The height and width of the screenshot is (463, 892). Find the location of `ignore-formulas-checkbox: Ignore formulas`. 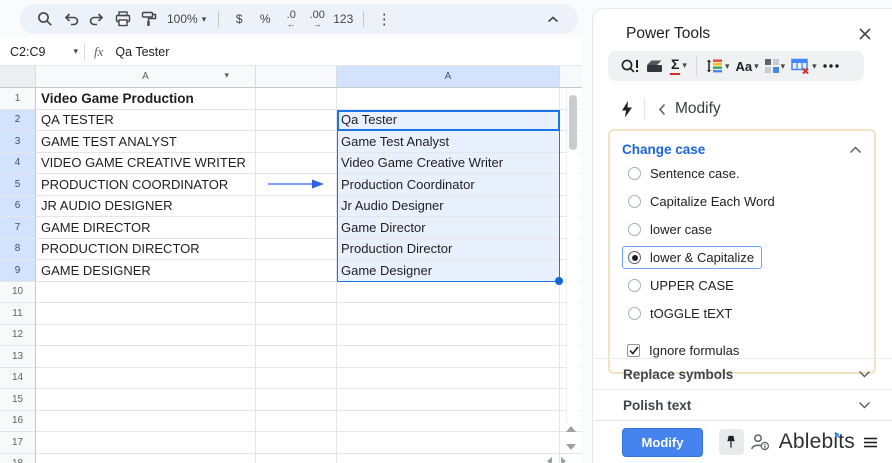

ignore-formulas-checkbox: Ignore formulas is located at coordinates (742, 350).